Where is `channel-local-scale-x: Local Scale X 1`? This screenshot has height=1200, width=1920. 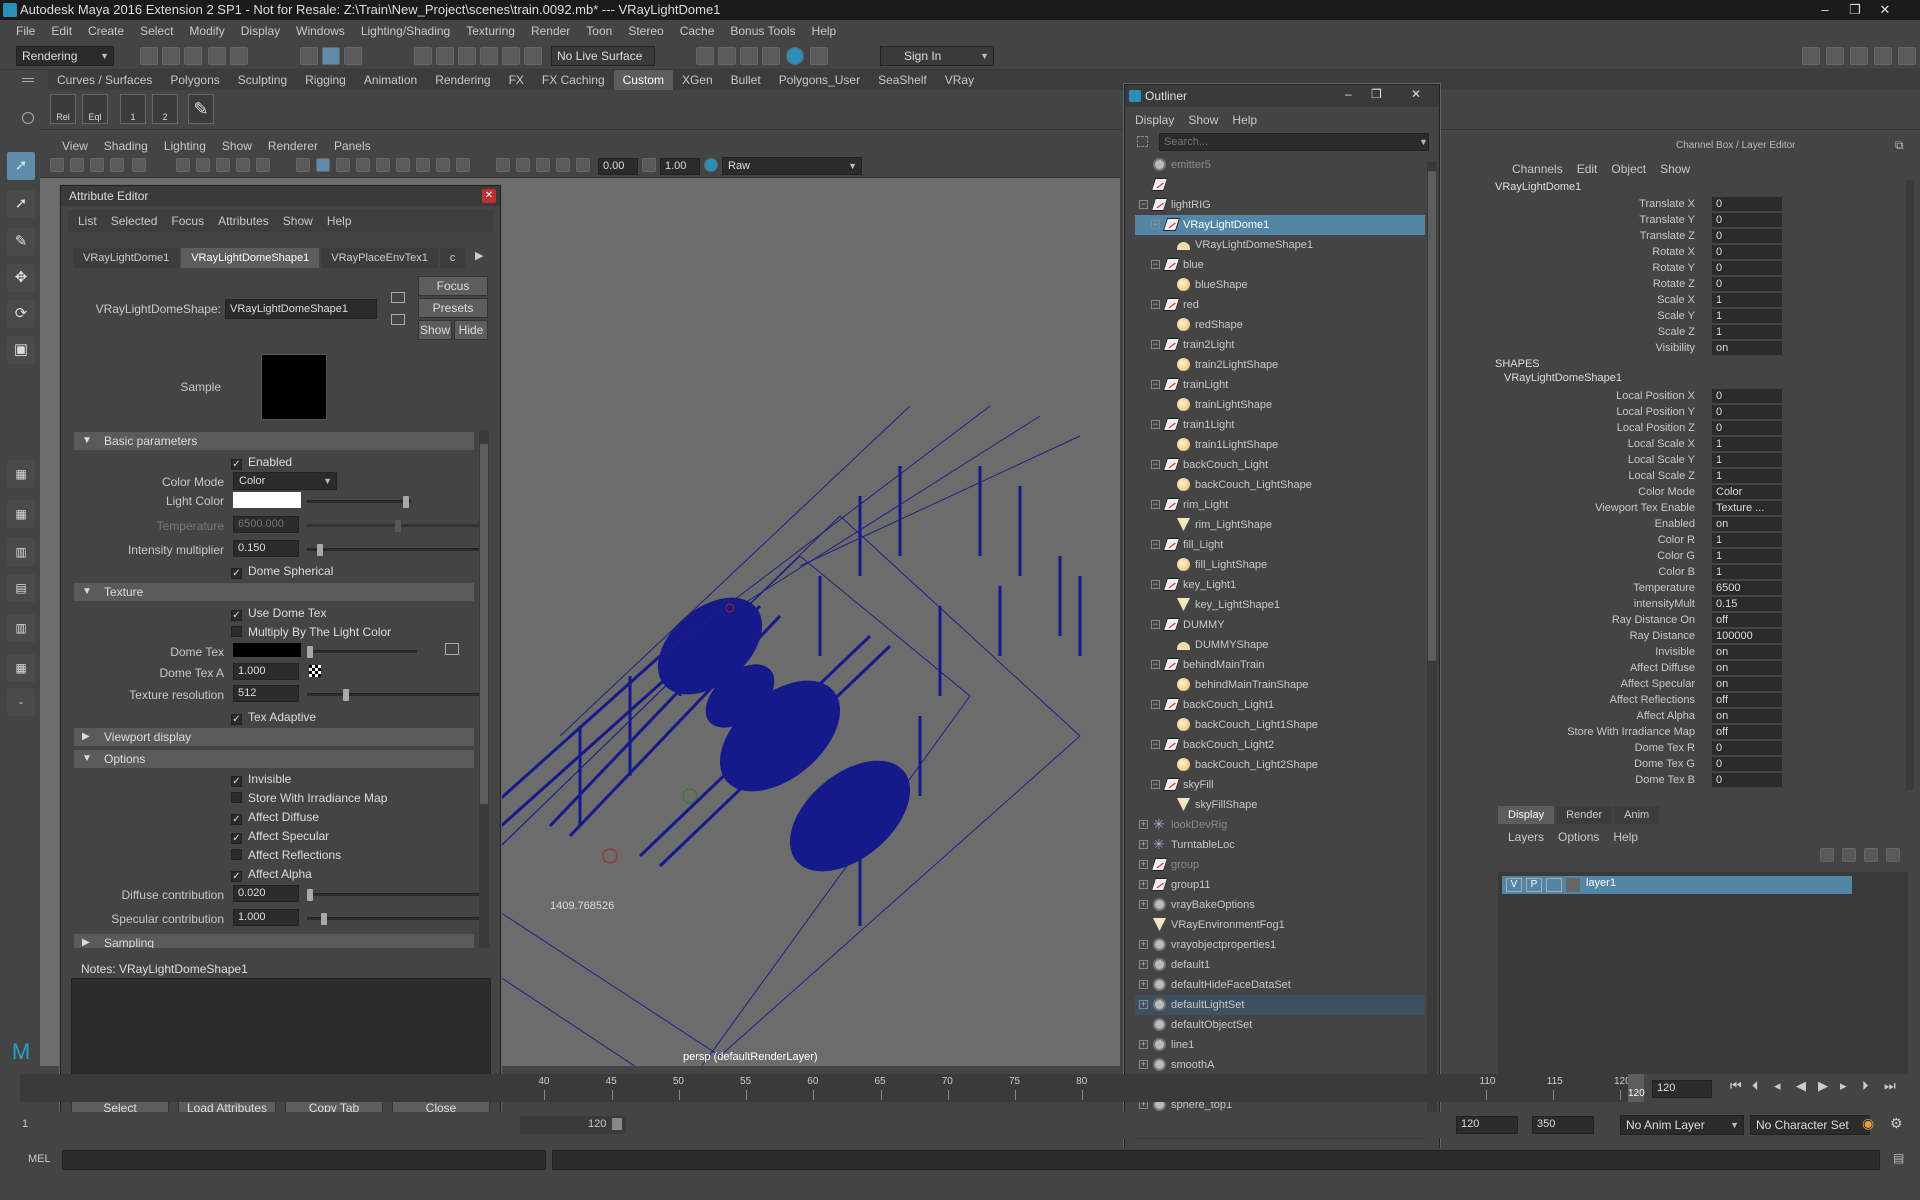
channel-local-scale-x: Local Scale X 1 is located at coordinates (1700, 444).